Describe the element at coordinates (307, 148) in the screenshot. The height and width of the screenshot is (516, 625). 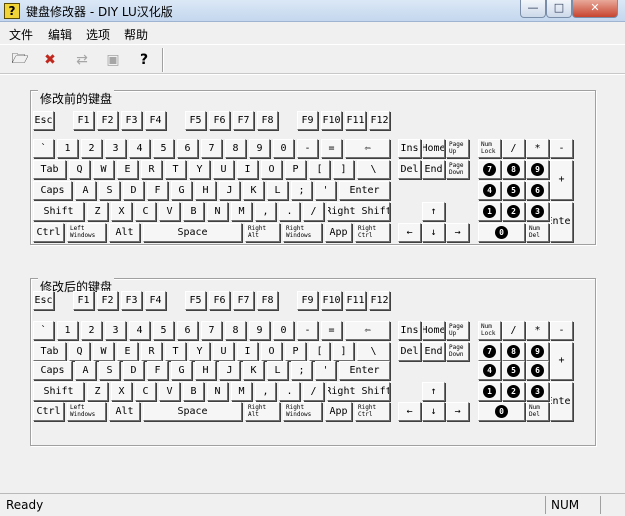
I see `before-key-minus: -` at that location.